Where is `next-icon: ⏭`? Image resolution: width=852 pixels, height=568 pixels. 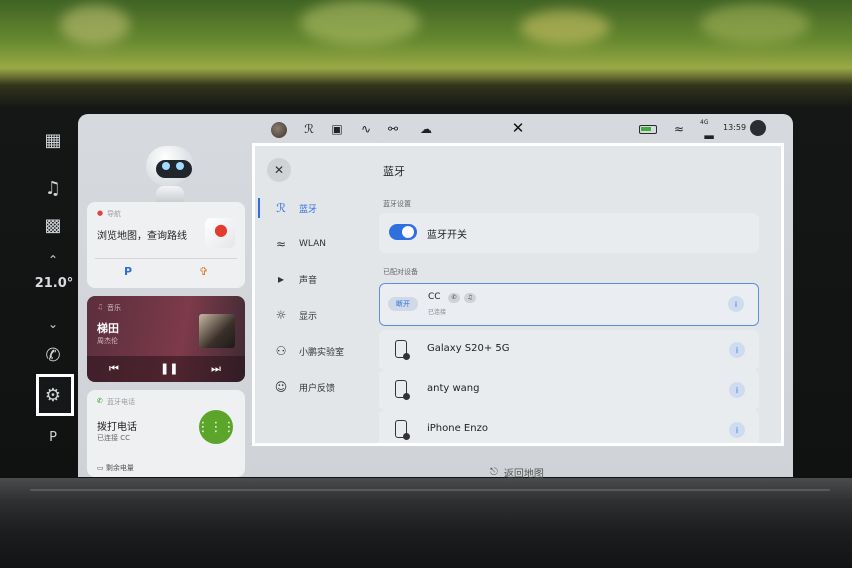 next-icon: ⏭ is located at coordinates (216, 369).